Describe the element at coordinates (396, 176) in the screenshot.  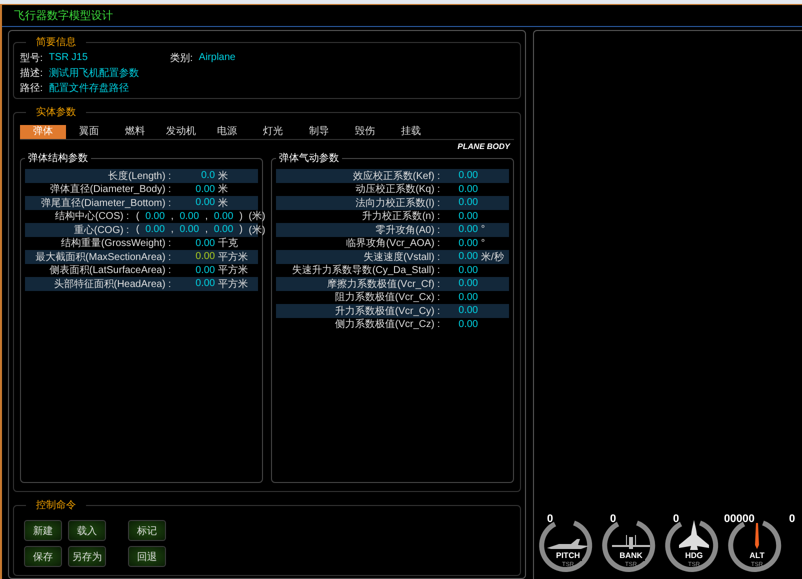
I see `param-label: 效应校正系数(Kef) :` at that location.